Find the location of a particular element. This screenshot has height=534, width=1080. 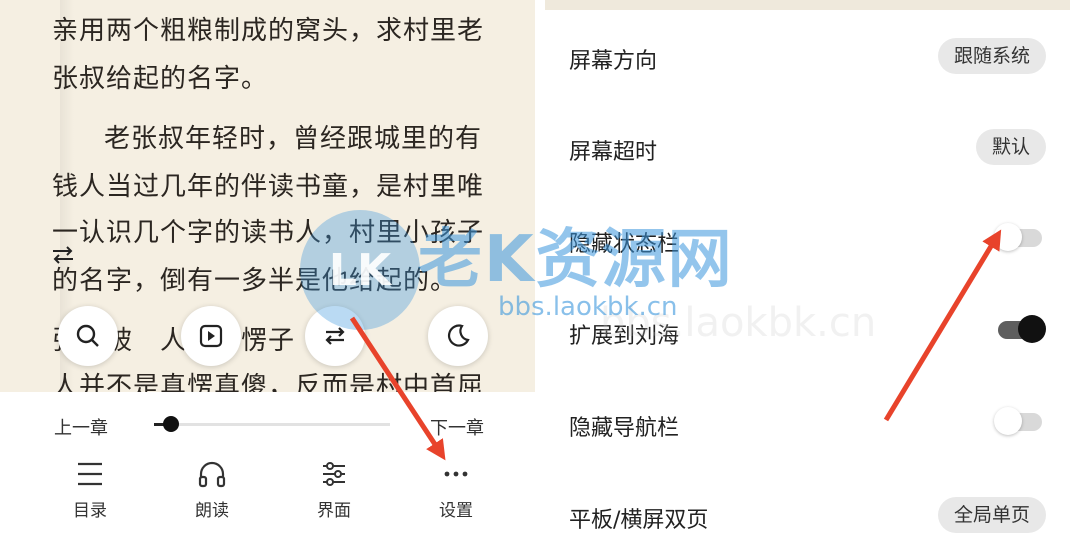

autoplay-button is located at coordinates (211, 336).